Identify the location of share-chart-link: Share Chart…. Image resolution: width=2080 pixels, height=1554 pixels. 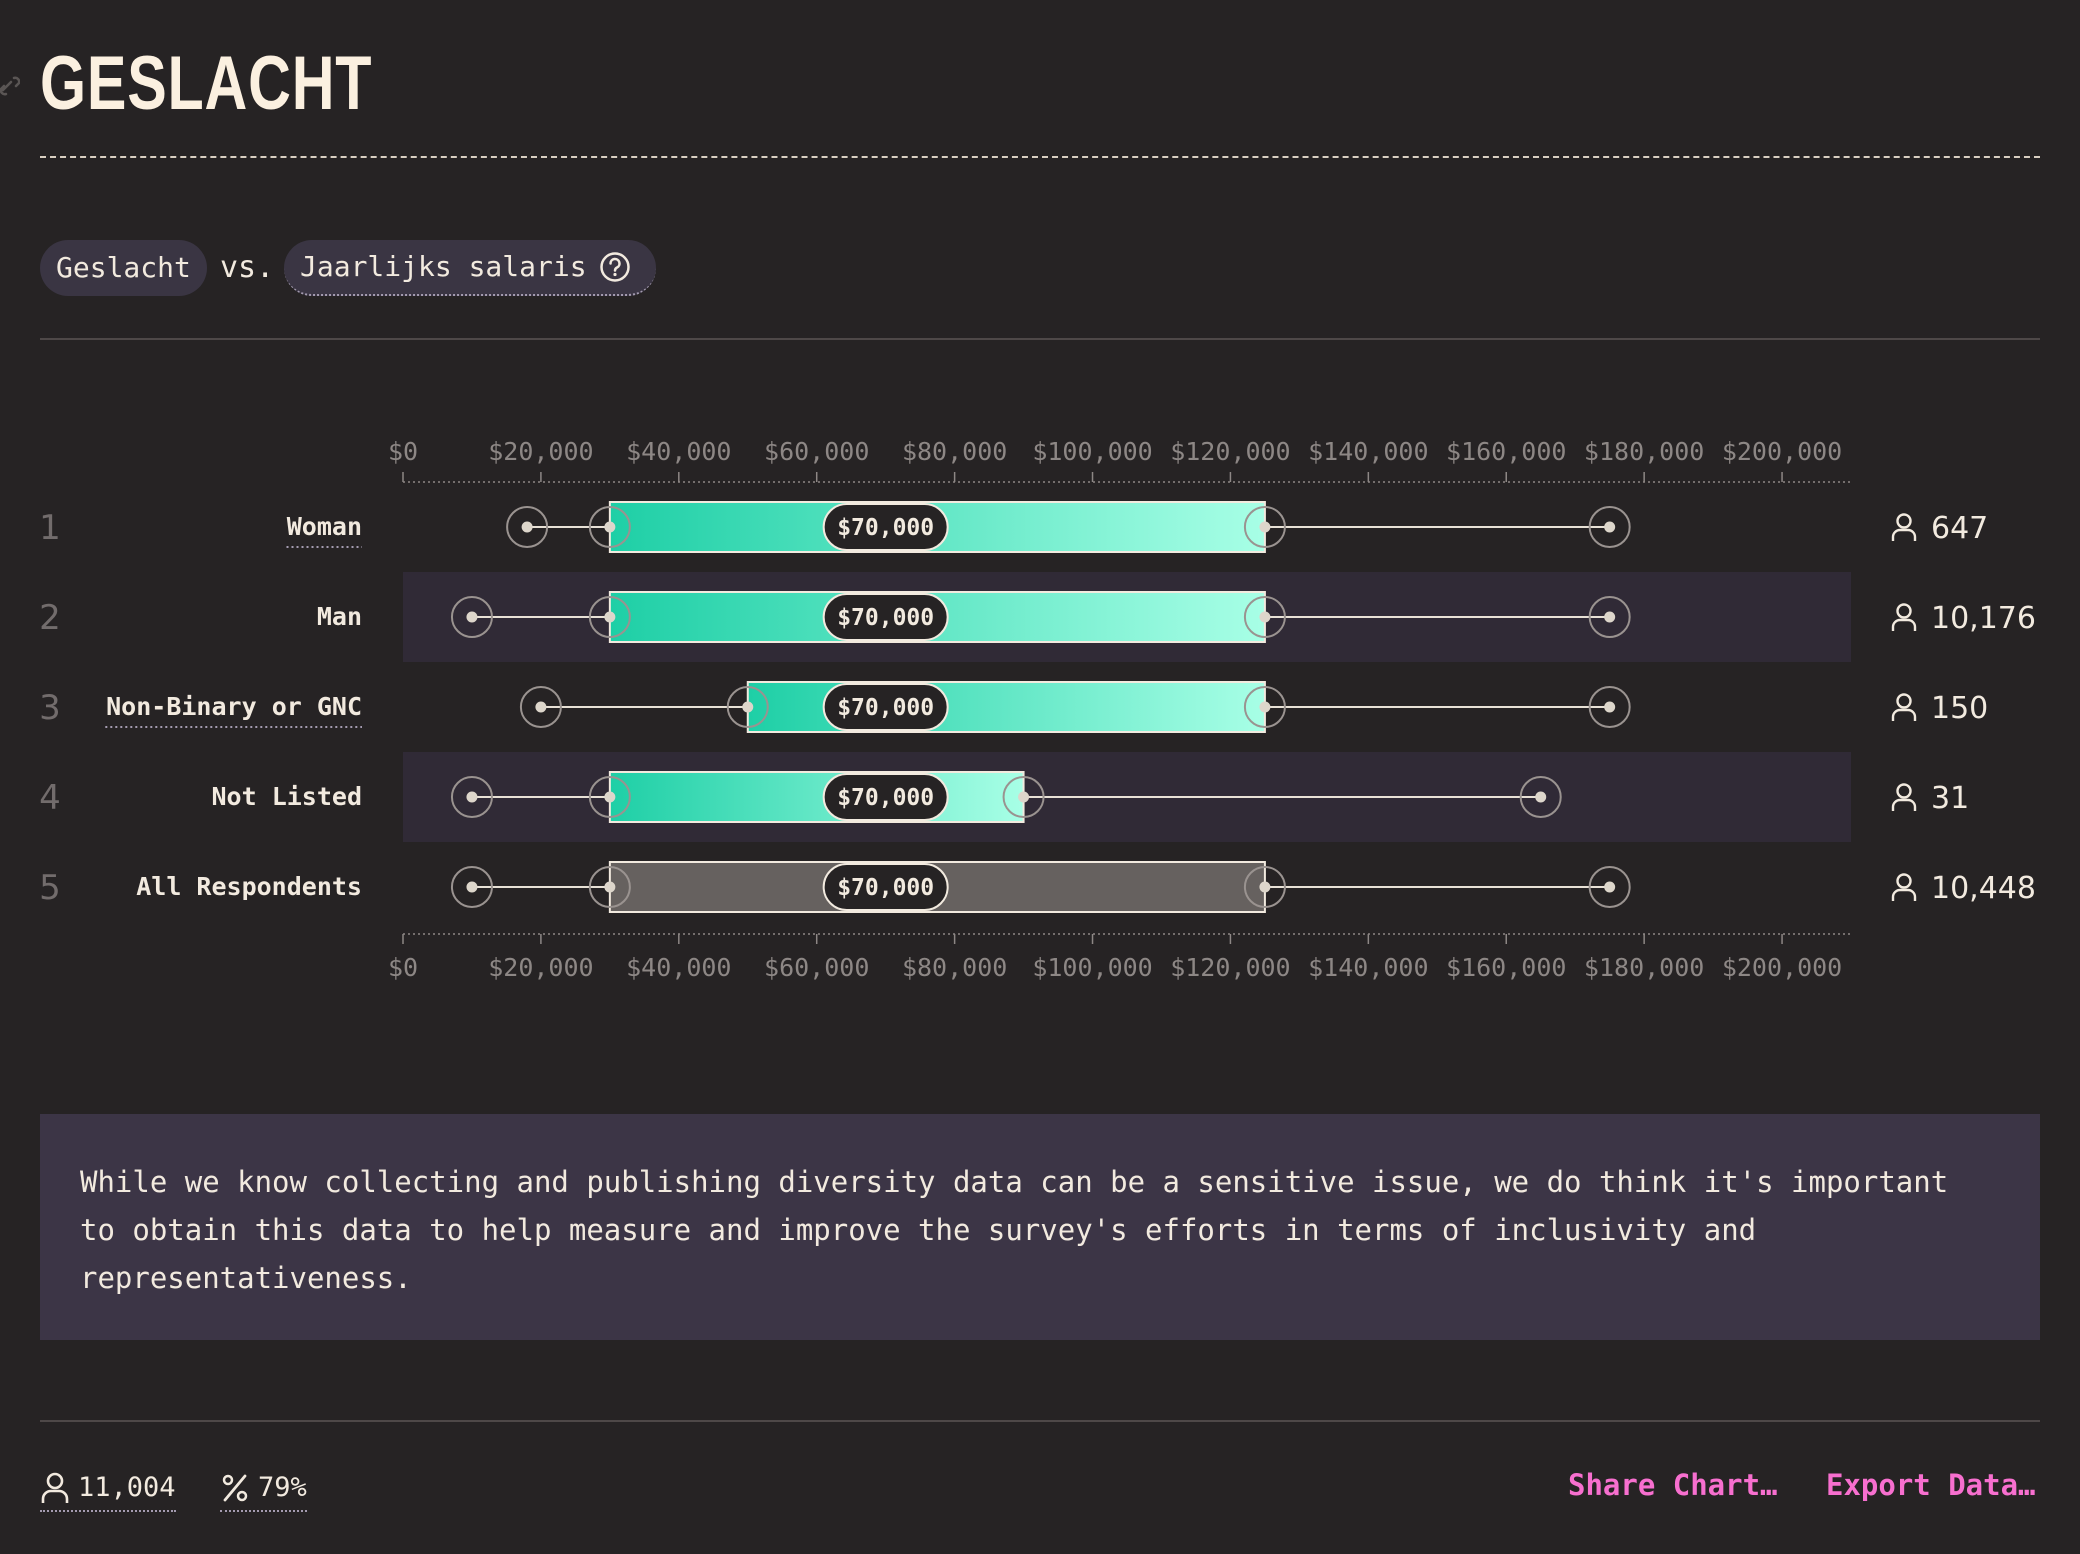
(1673, 1485).